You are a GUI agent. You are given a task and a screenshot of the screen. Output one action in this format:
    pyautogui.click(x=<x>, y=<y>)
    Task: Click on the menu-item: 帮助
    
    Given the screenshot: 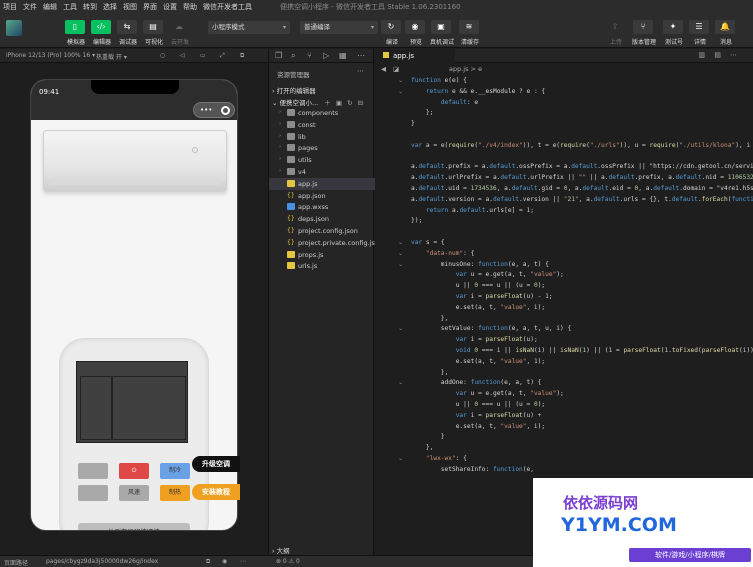 What is the action you would take?
    pyautogui.click(x=190, y=7)
    